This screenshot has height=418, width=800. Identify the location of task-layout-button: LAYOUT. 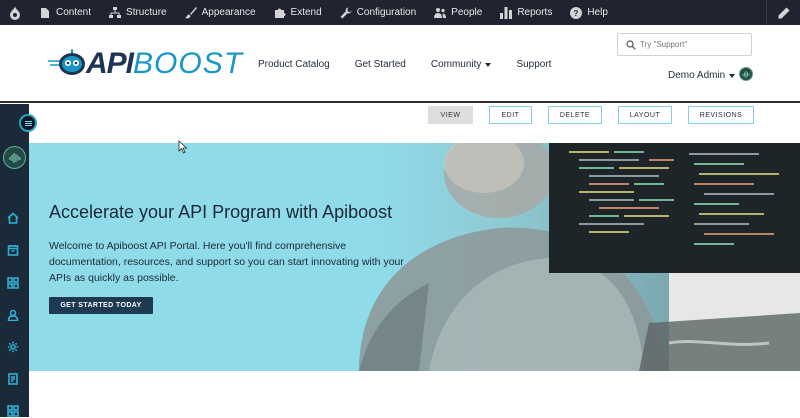
(645, 115).